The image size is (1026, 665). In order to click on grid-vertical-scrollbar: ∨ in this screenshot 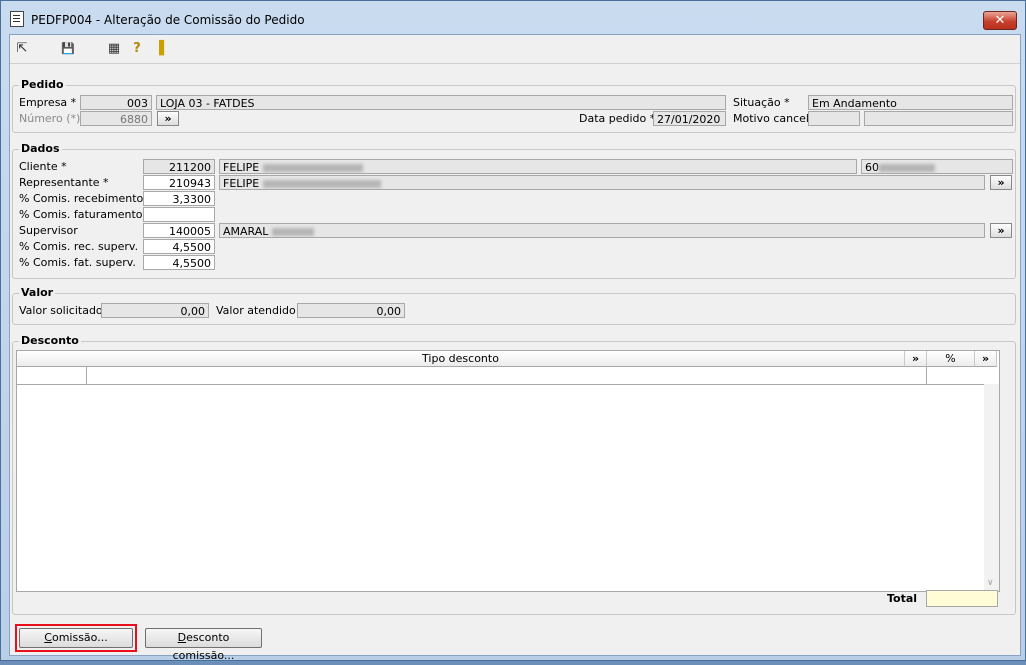, I will do `click(991, 487)`.